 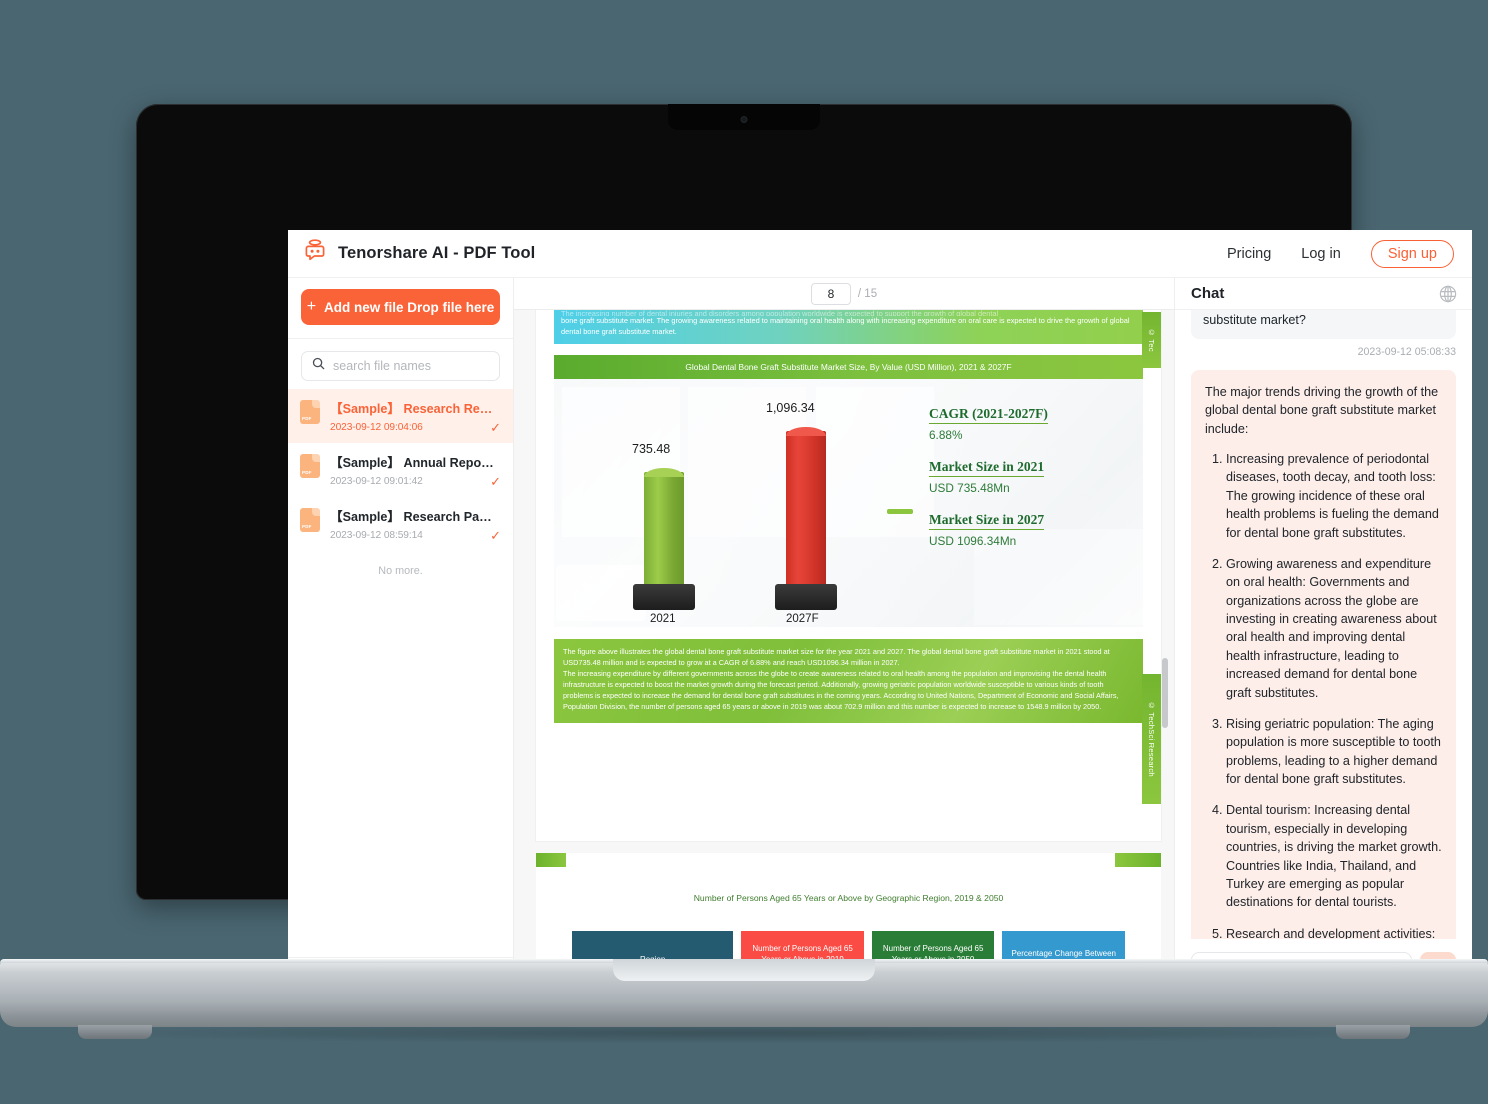 I want to click on search-icon, so click(x=318, y=366).